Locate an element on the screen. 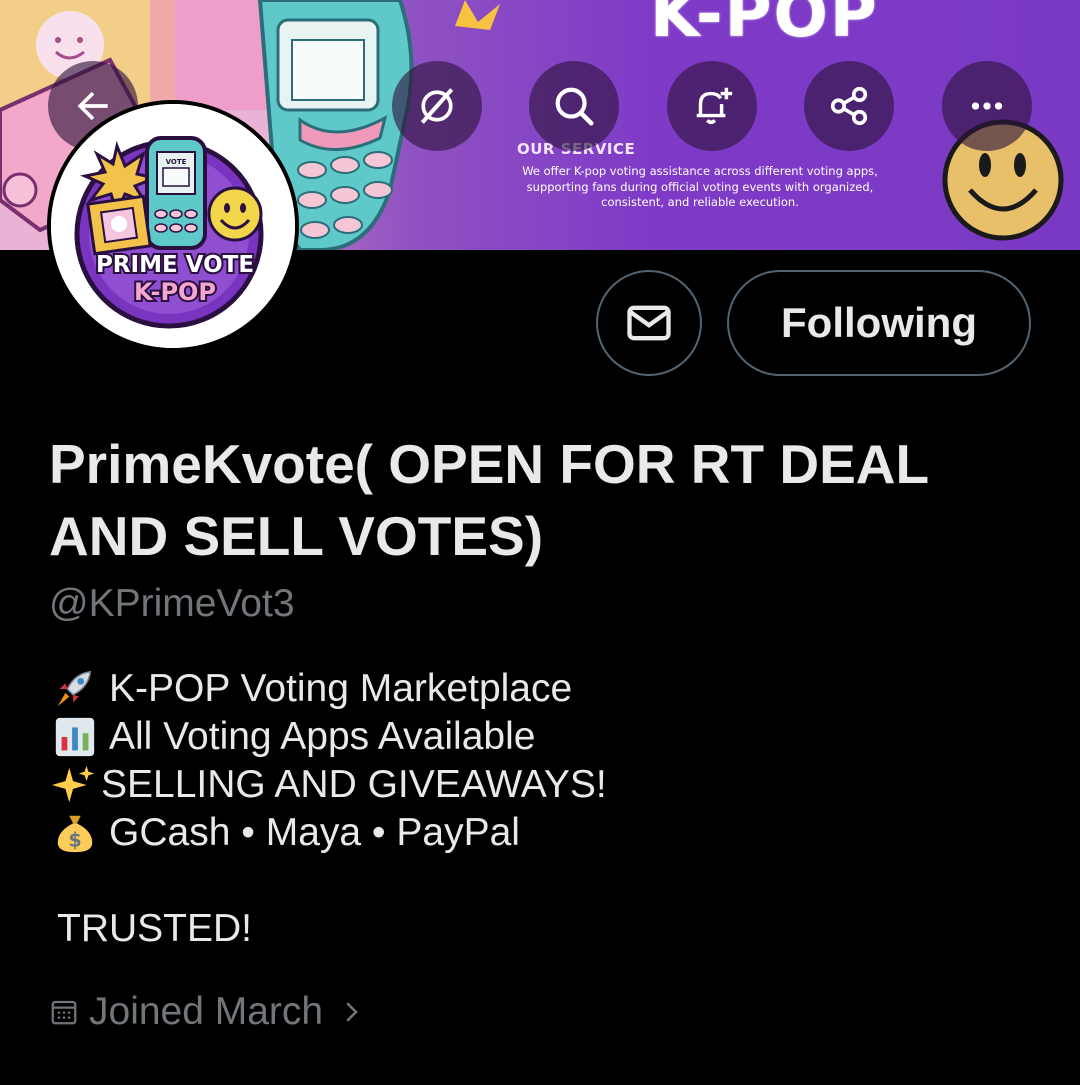 This screenshot has height=1085, width=1080. message-button is located at coordinates (649, 323).